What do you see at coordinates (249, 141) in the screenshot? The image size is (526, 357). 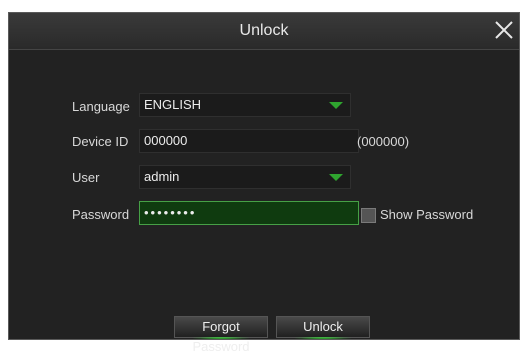 I see `device-id-input: 000000` at bounding box center [249, 141].